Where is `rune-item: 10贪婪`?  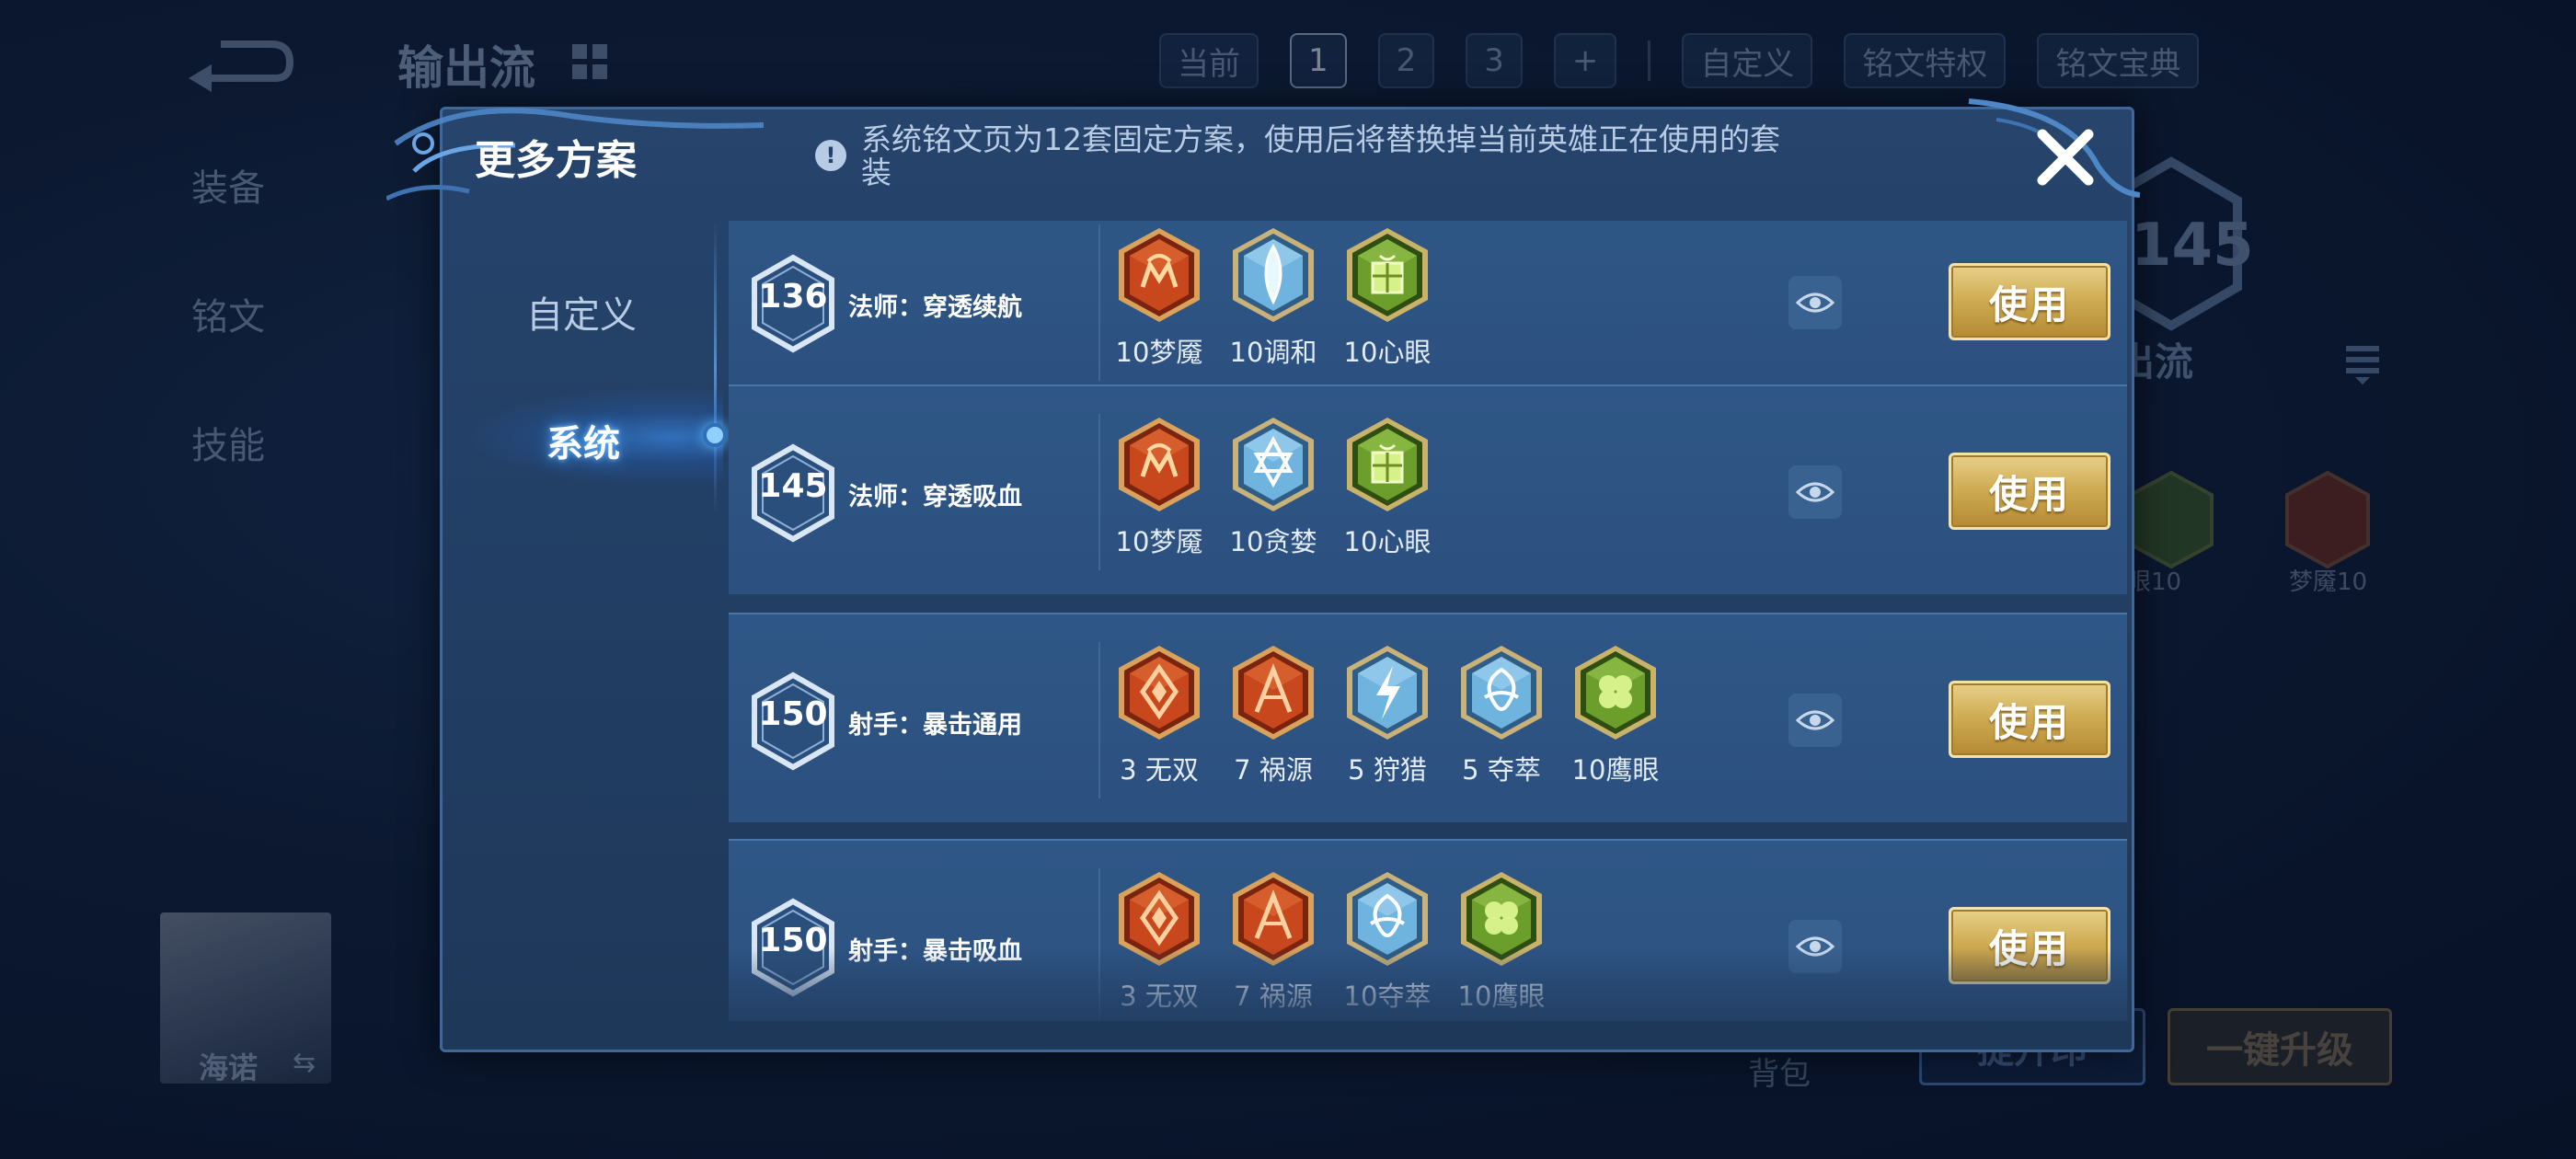
rune-item: 10贪婪 is located at coordinates (1273, 486).